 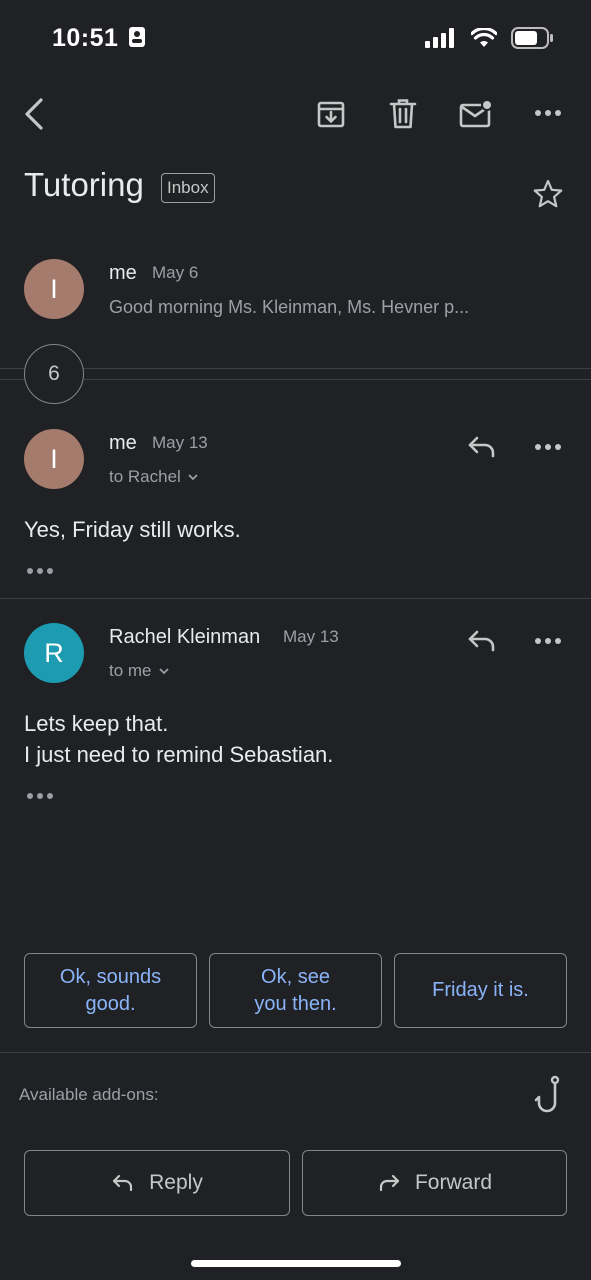 I want to click on battery-icon, so click(x=532, y=38).